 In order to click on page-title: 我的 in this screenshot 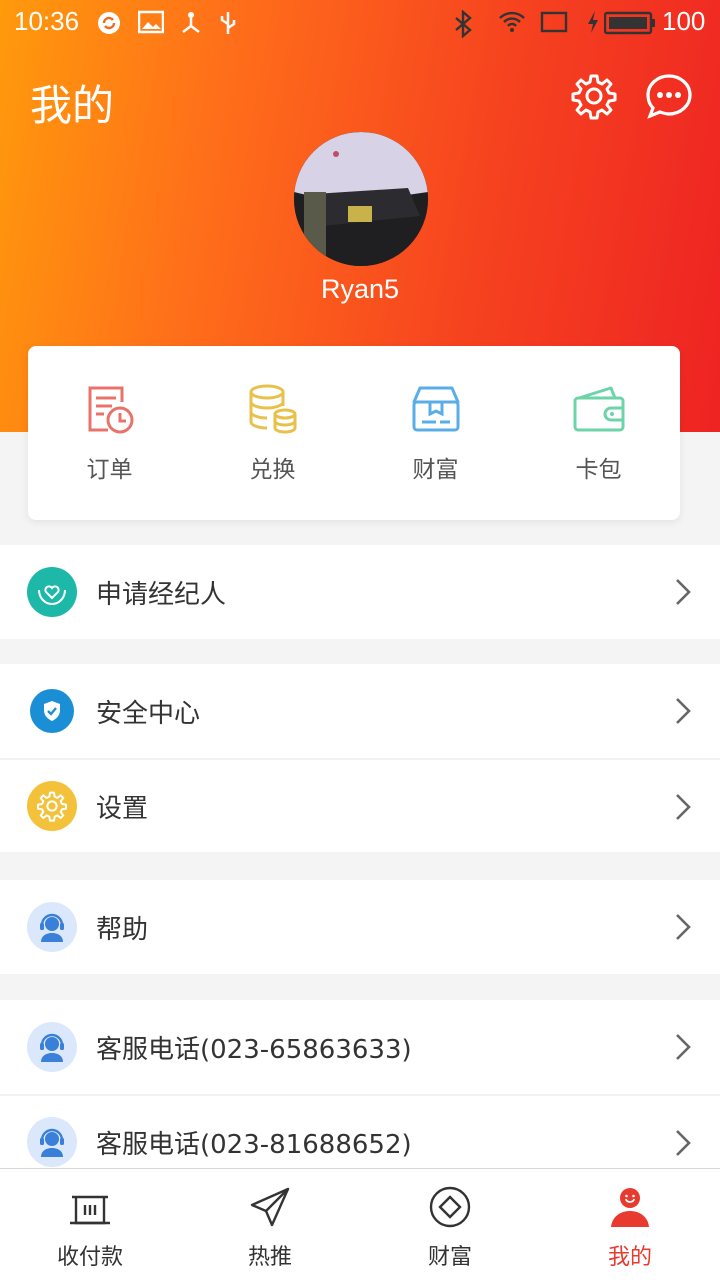, I will do `click(72, 105)`.